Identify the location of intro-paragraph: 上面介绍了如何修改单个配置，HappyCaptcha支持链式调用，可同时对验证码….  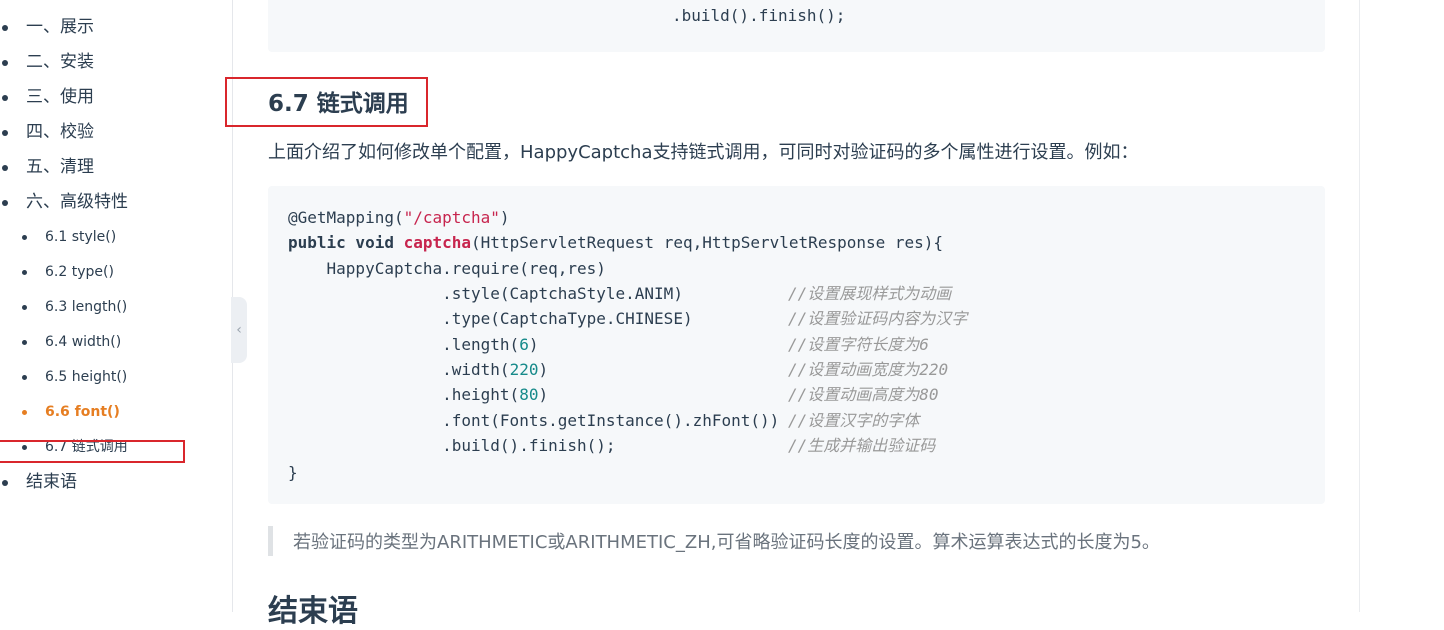
(703, 152).